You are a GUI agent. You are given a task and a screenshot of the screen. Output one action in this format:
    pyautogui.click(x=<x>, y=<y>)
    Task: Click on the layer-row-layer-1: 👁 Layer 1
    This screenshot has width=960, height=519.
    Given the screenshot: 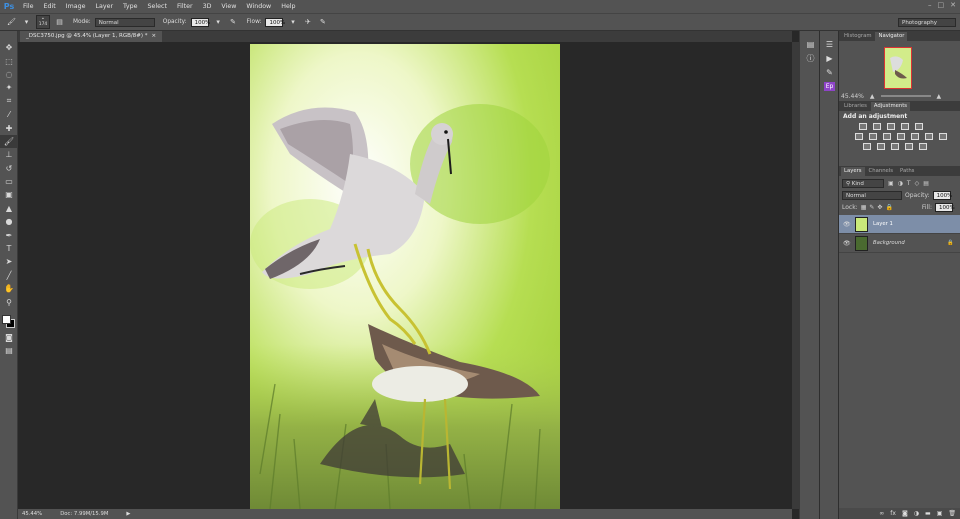 What is the action you would take?
    pyautogui.click(x=899, y=224)
    